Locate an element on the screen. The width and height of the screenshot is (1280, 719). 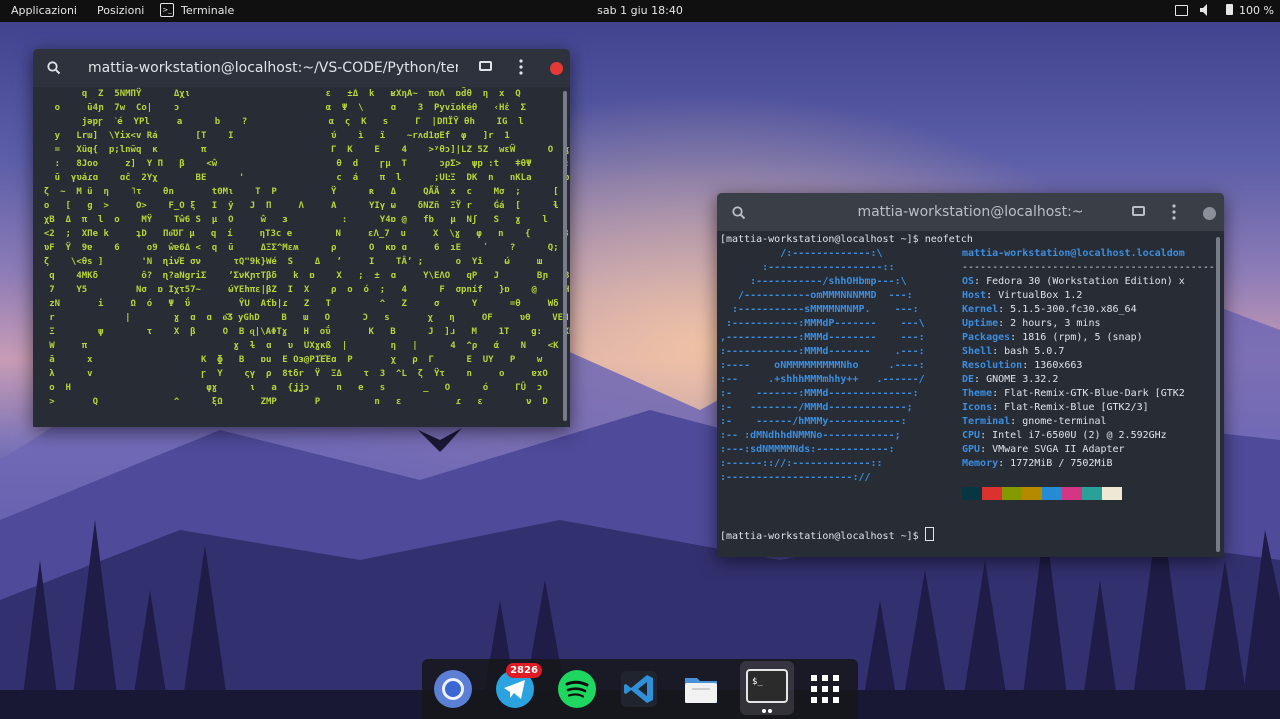
info-row: Host: VirtualBox 1.2 is located at coordinates (1087, 296).